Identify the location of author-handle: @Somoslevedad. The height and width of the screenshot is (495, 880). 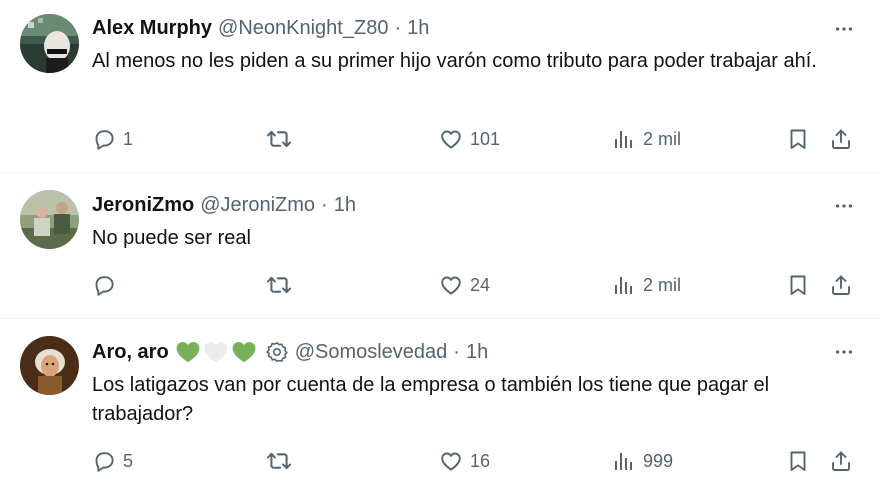
(371, 352).